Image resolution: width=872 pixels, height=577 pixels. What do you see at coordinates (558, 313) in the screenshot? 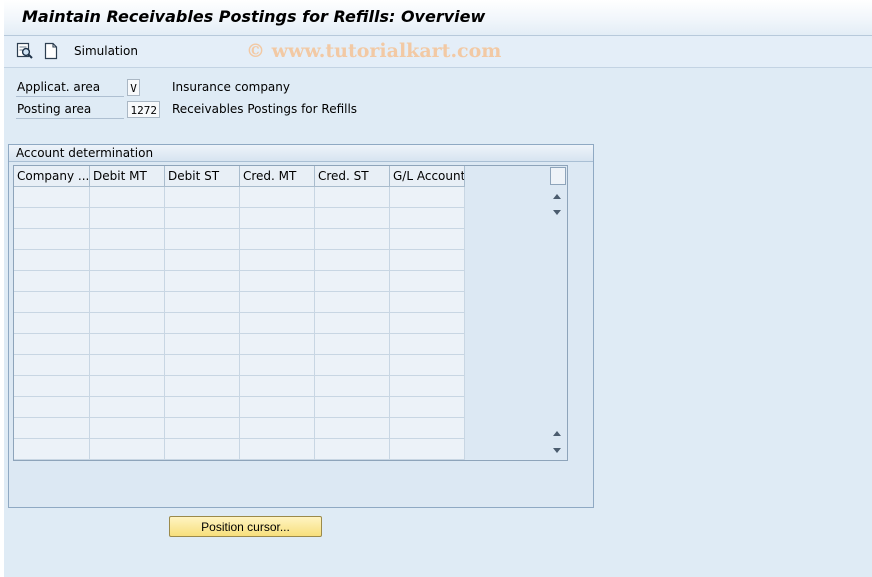
I see `vertical-scrollbar` at bounding box center [558, 313].